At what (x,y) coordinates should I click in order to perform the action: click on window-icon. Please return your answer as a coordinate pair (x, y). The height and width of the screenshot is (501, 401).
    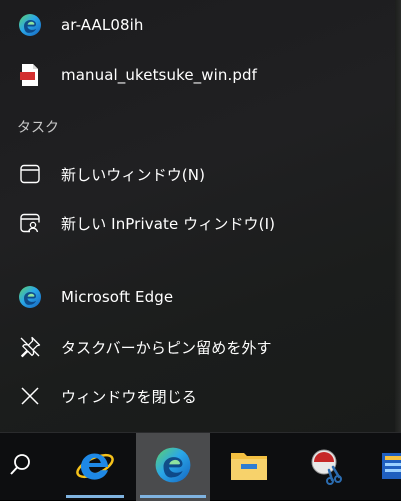
    Looking at the image, I should click on (30, 174).